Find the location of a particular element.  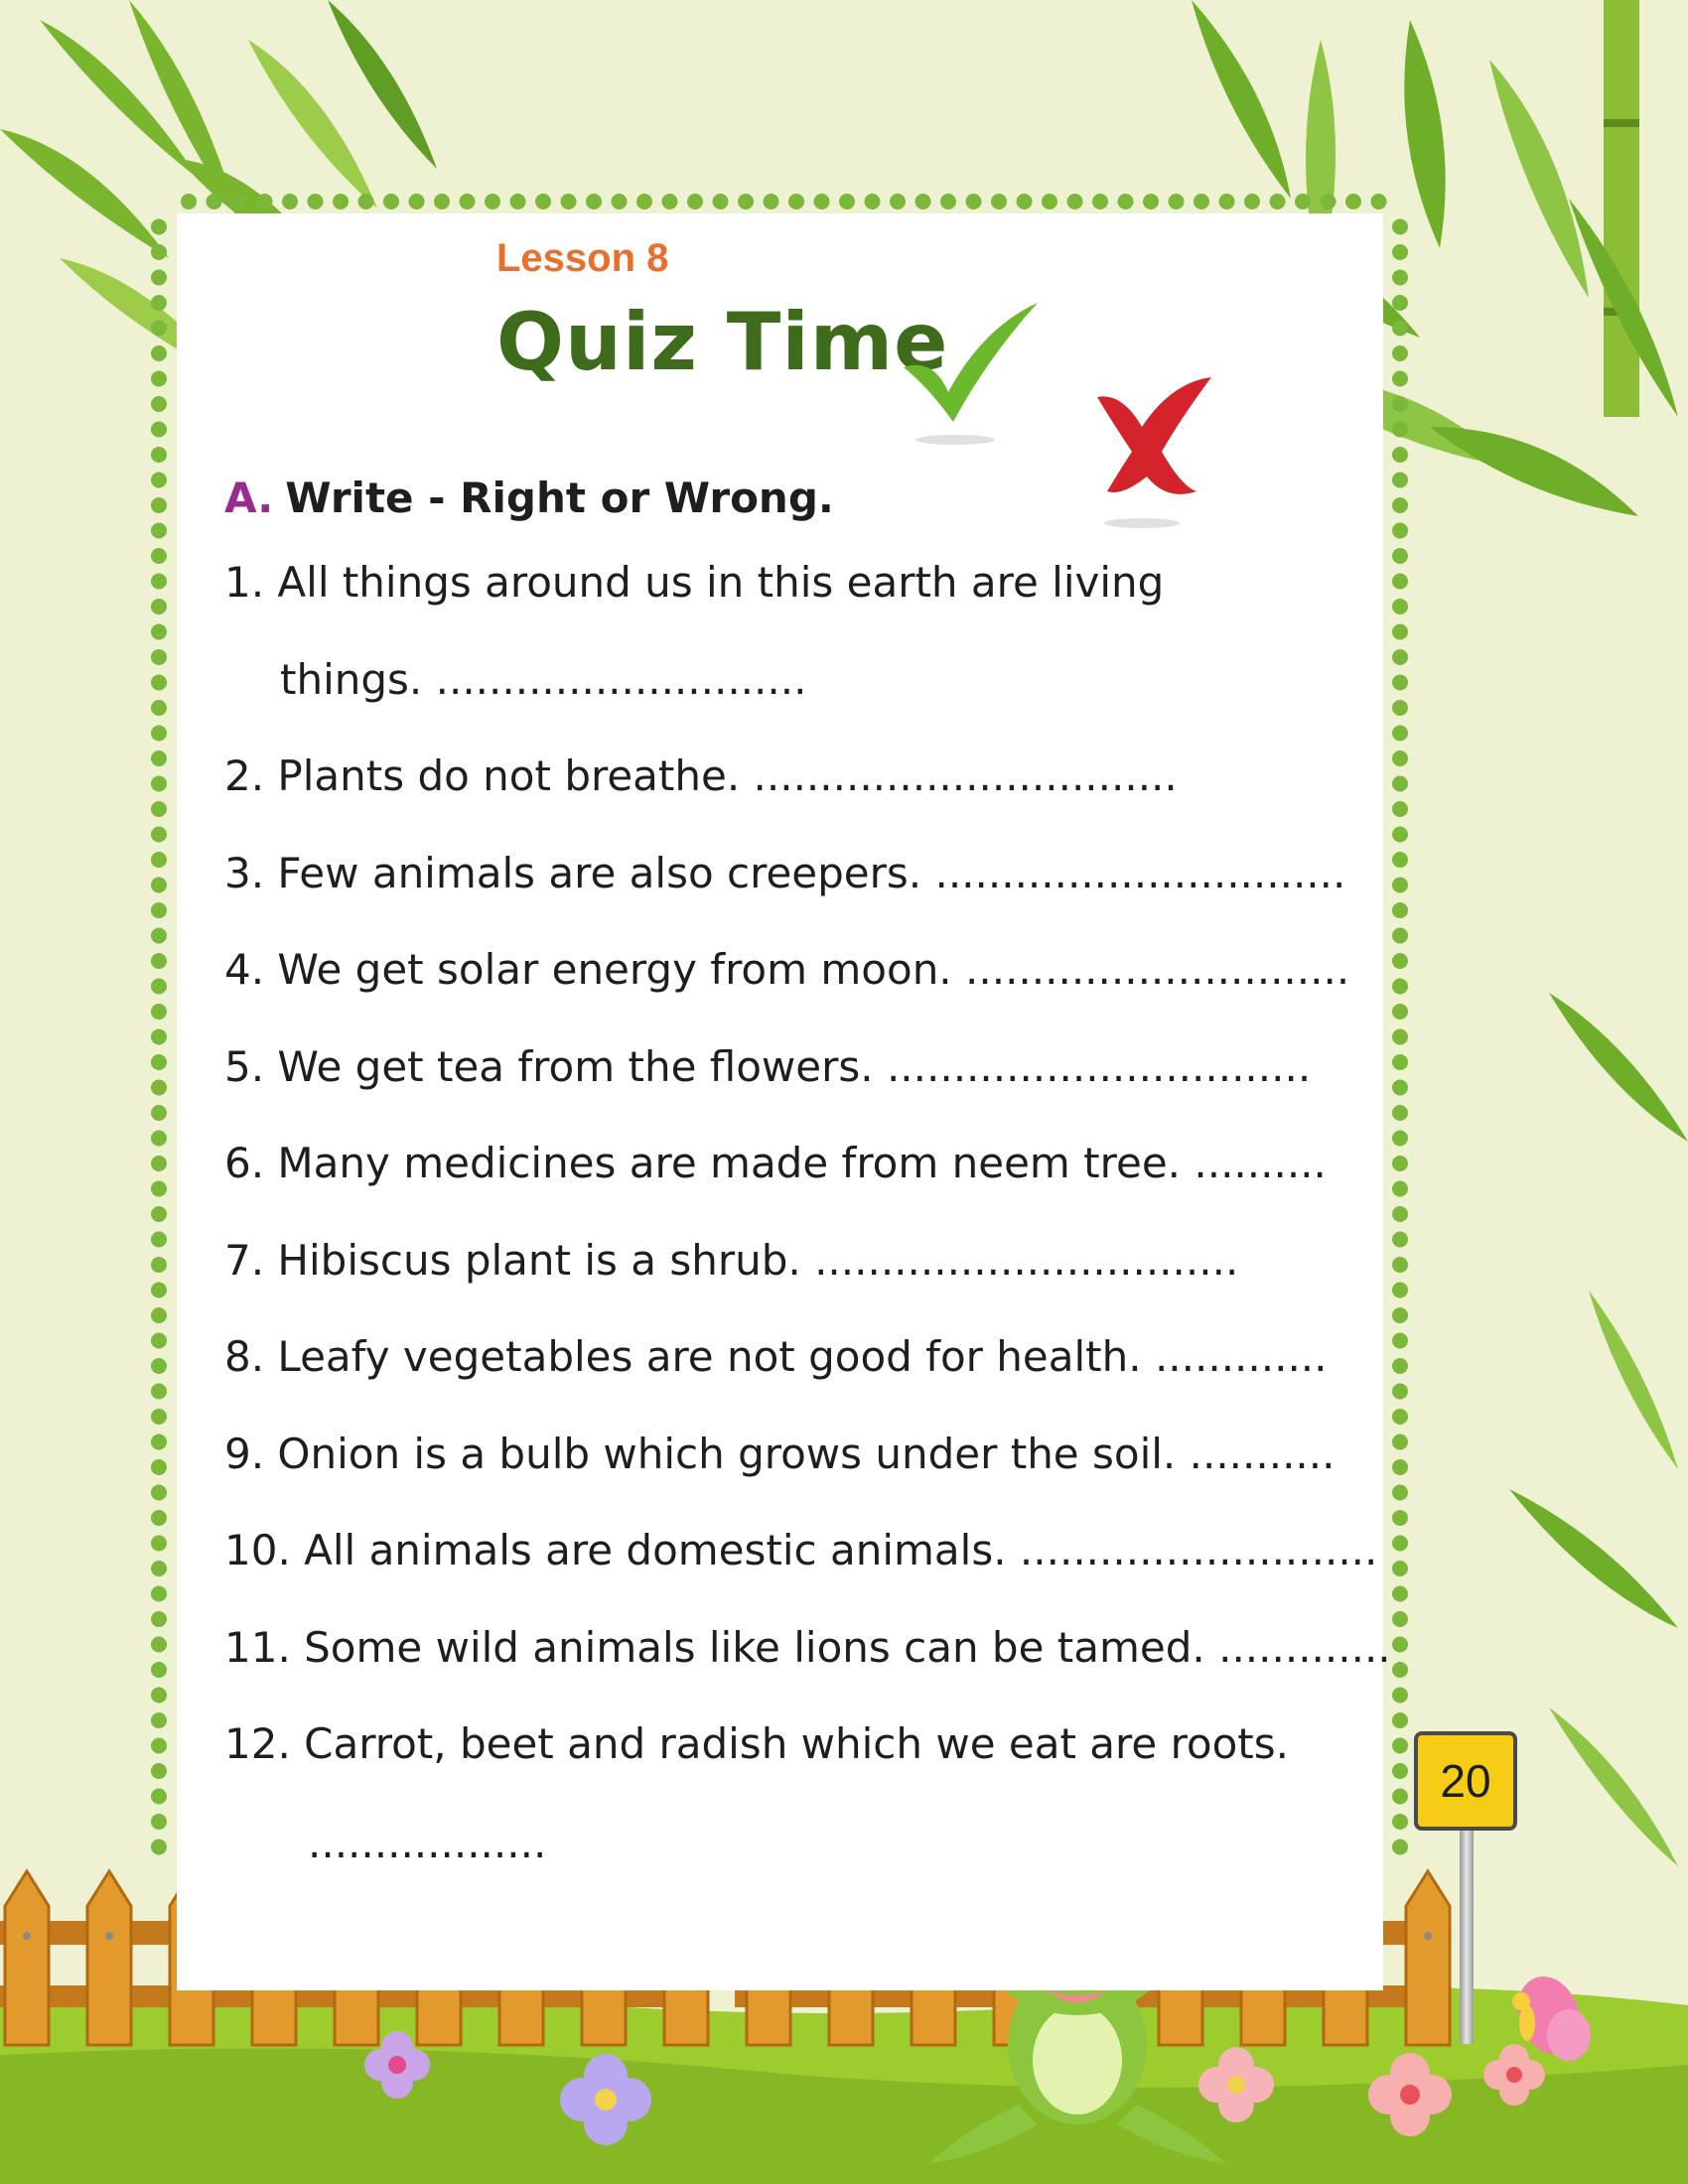

lesson-label: Lesson 8 is located at coordinates (582, 258).